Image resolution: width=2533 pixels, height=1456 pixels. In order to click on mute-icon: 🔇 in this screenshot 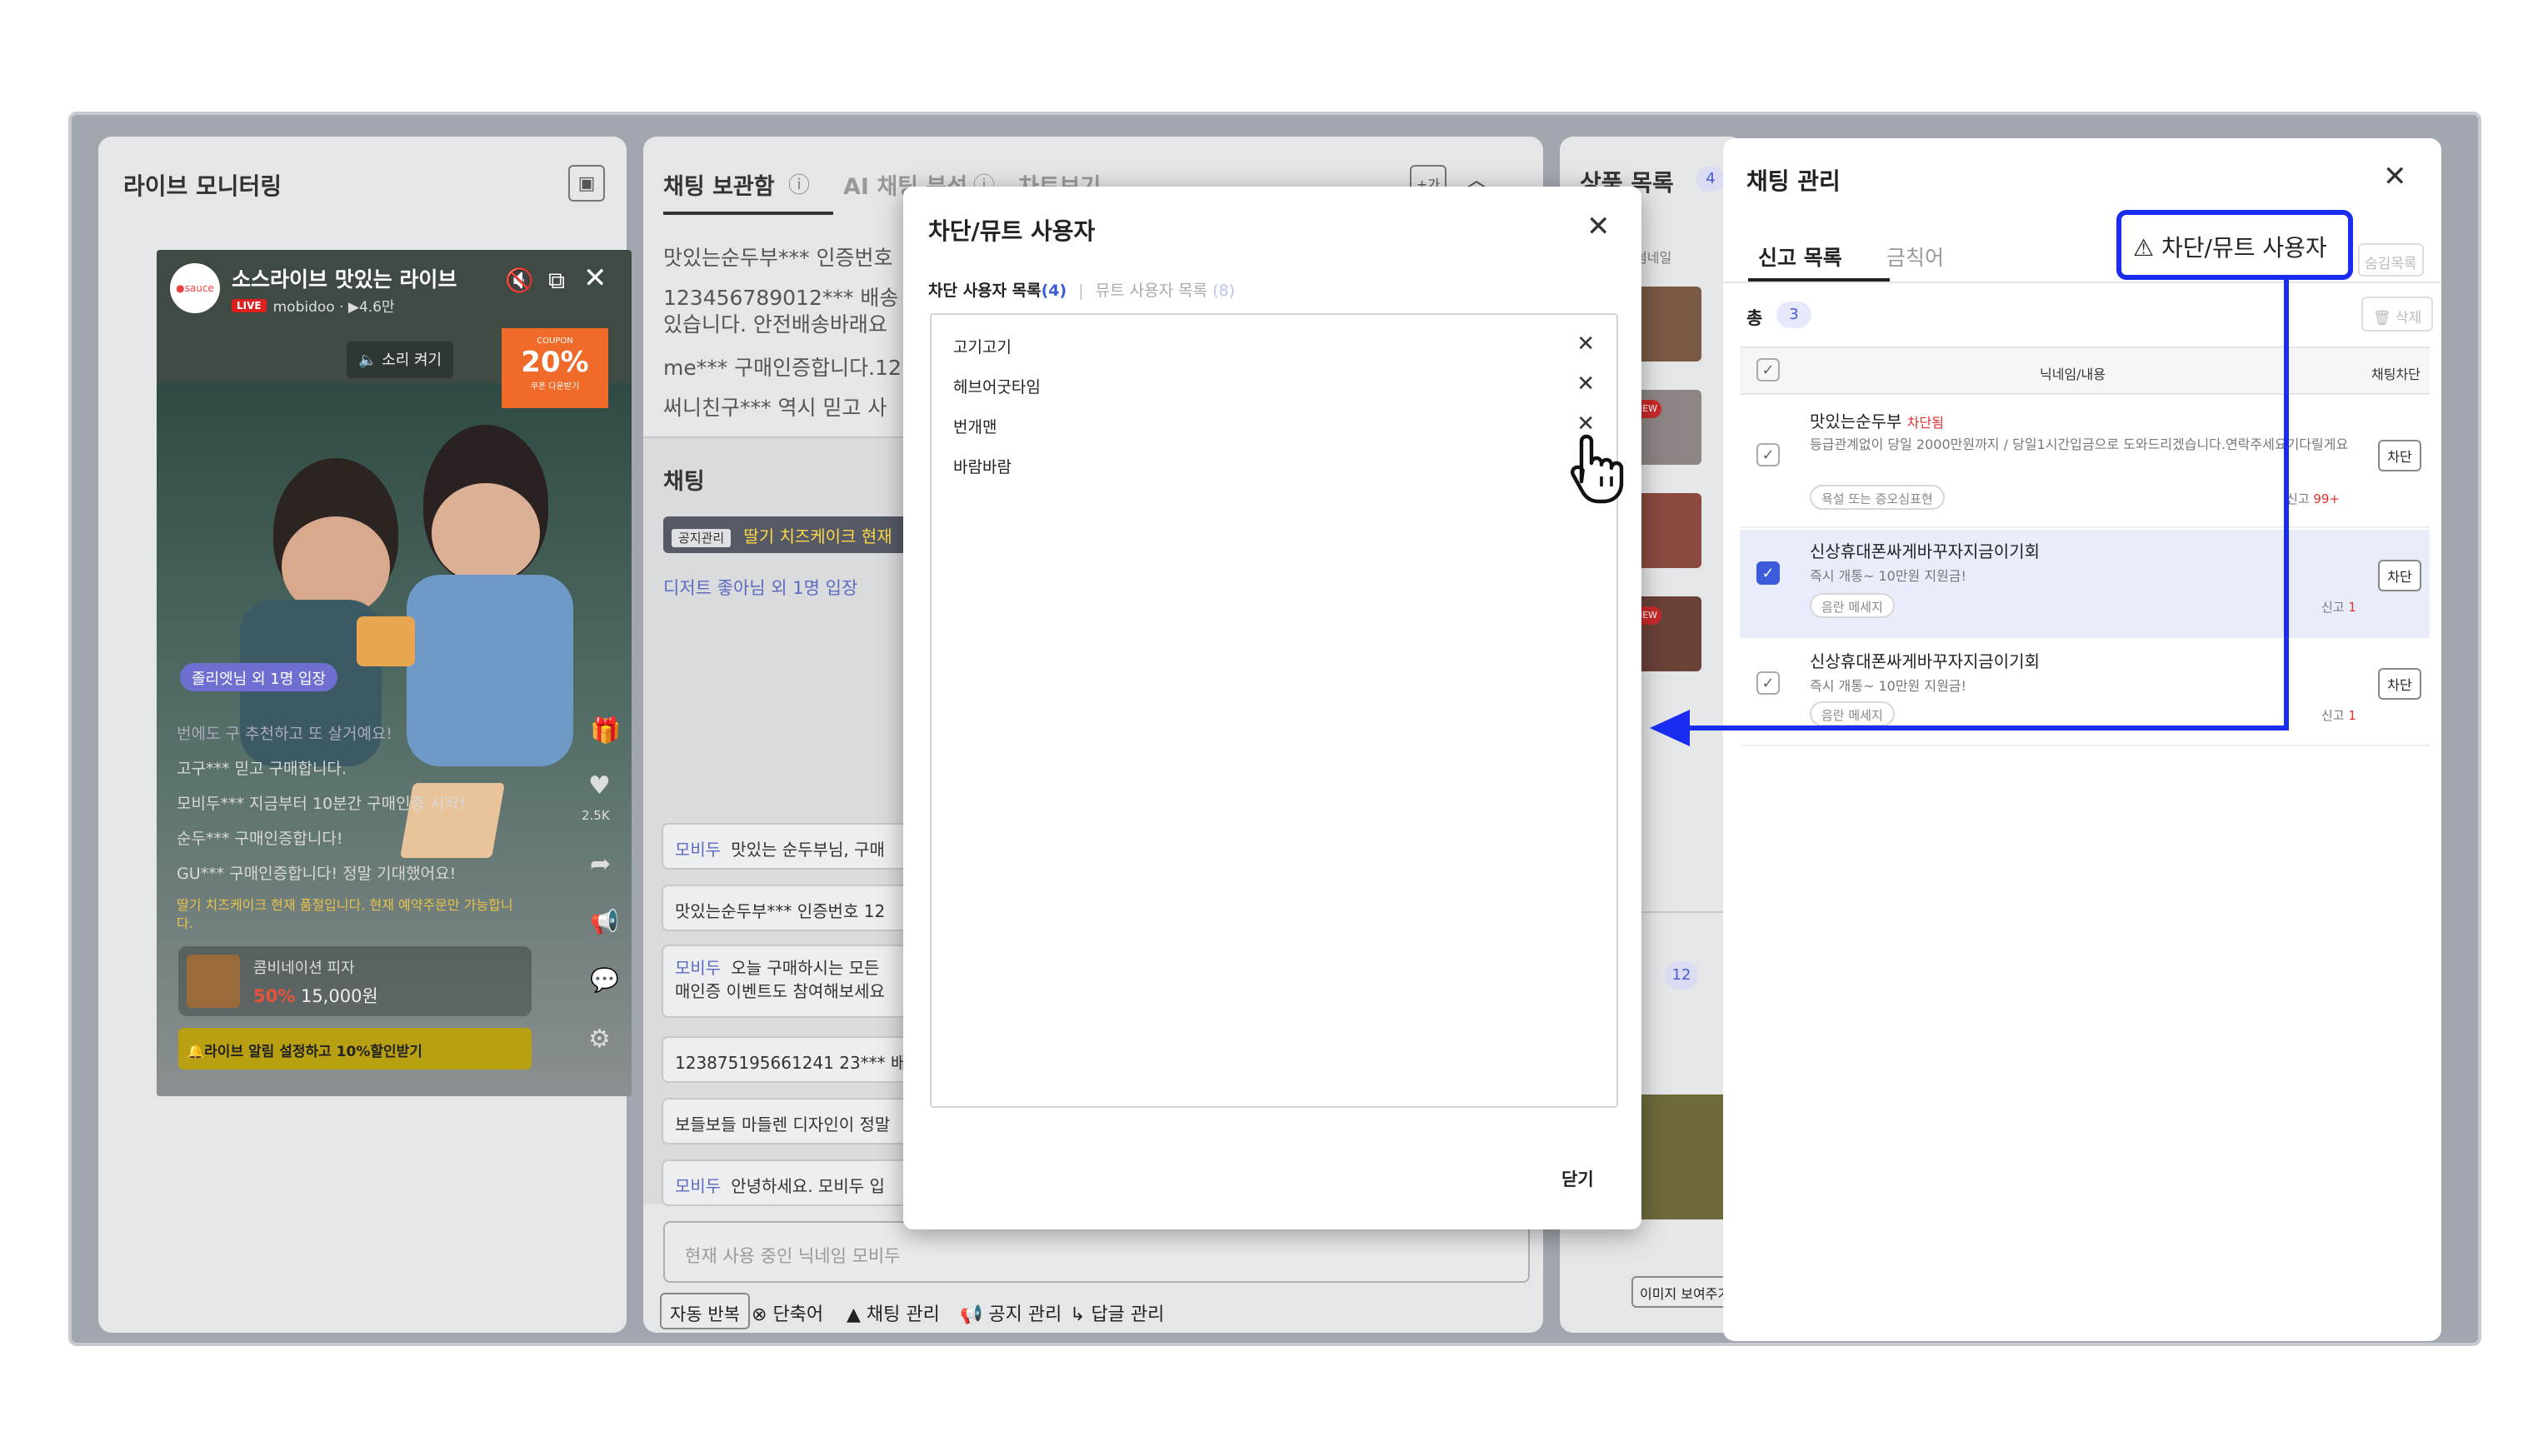, I will do `click(519, 280)`.